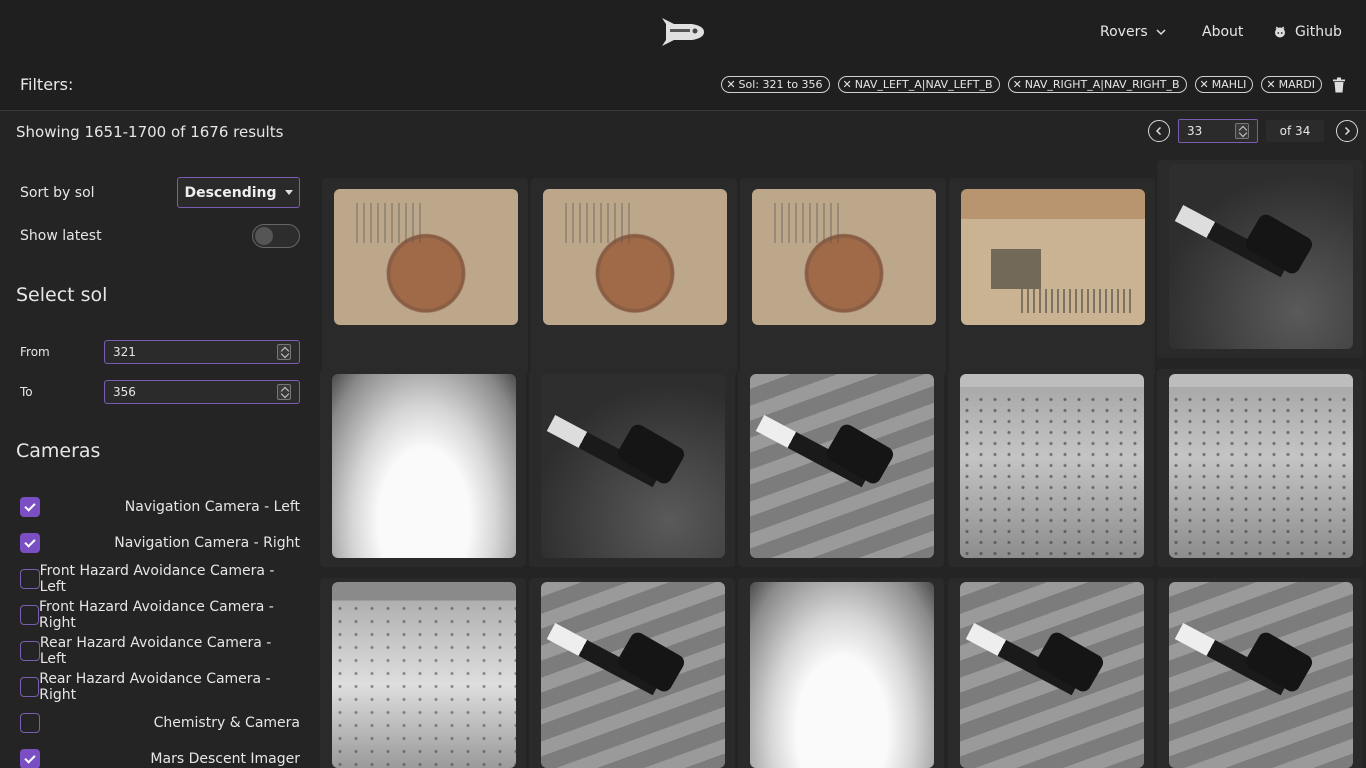 The height and width of the screenshot is (768, 1366). Describe the element at coordinates (1124, 32) in the screenshot. I see `nav-rovers-label: Rovers` at that location.